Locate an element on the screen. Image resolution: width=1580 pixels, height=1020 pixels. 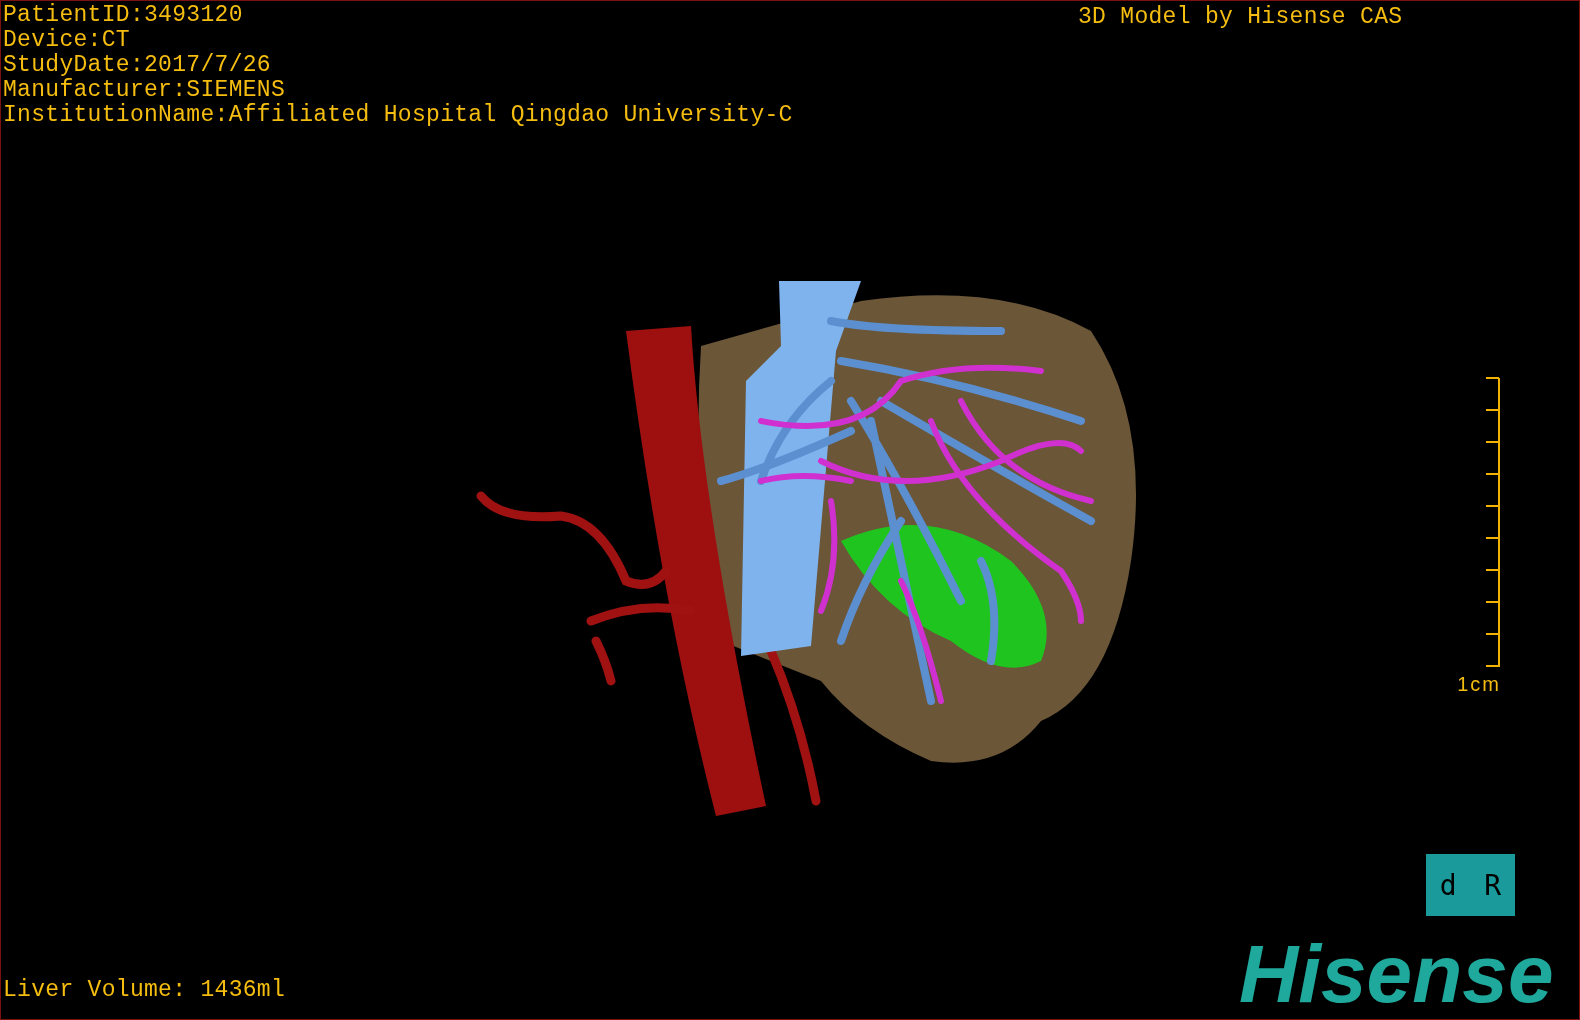
study-info-text: Device:CT is located at coordinates (67, 40).